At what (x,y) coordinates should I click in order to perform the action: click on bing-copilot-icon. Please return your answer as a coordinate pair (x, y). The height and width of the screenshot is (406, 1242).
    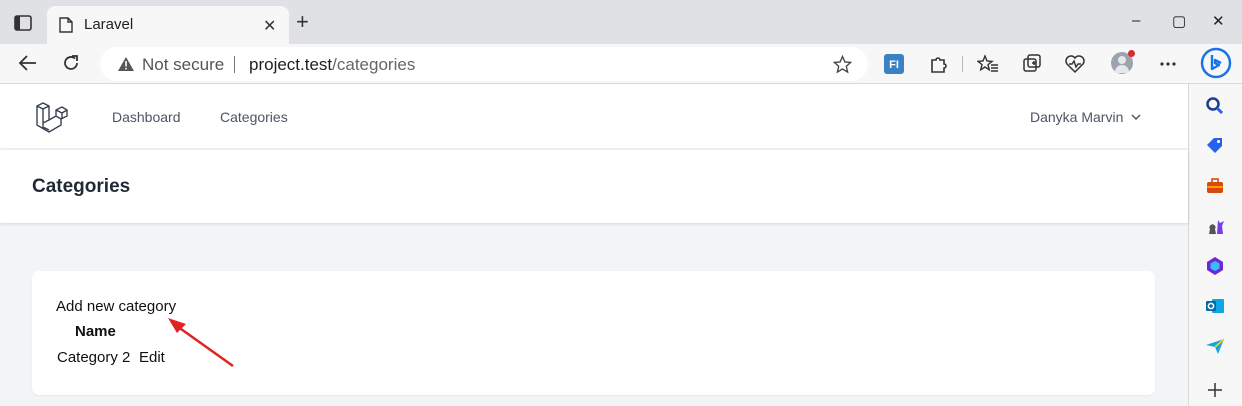
    Looking at the image, I should click on (1216, 63).